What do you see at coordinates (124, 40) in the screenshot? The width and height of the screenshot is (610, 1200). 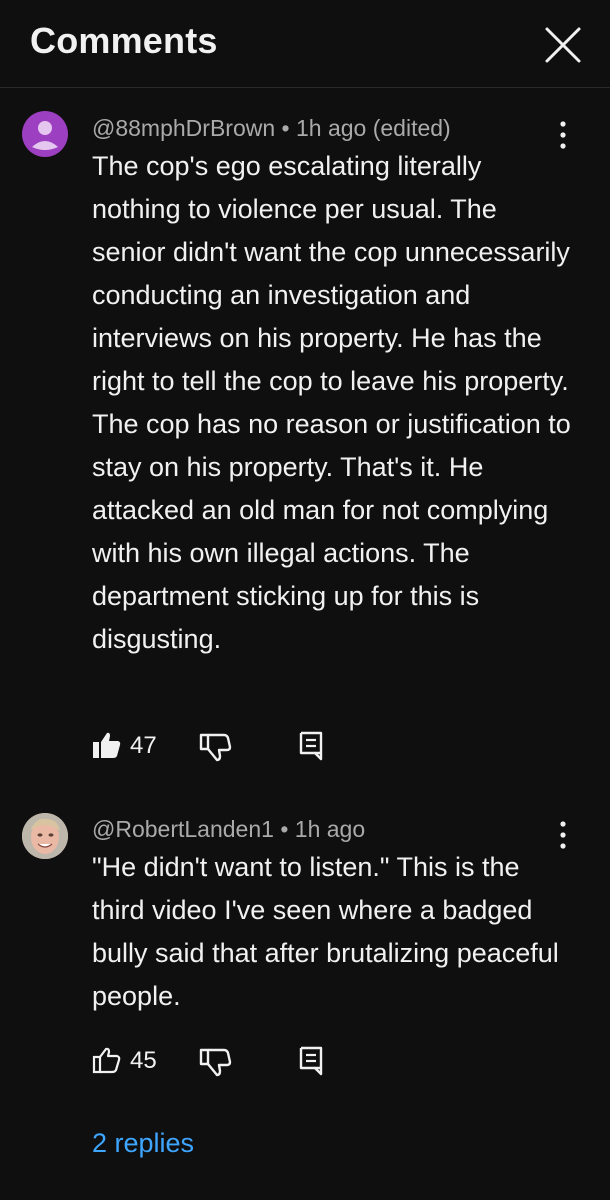 I see `page-title: Comments` at bounding box center [124, 40].